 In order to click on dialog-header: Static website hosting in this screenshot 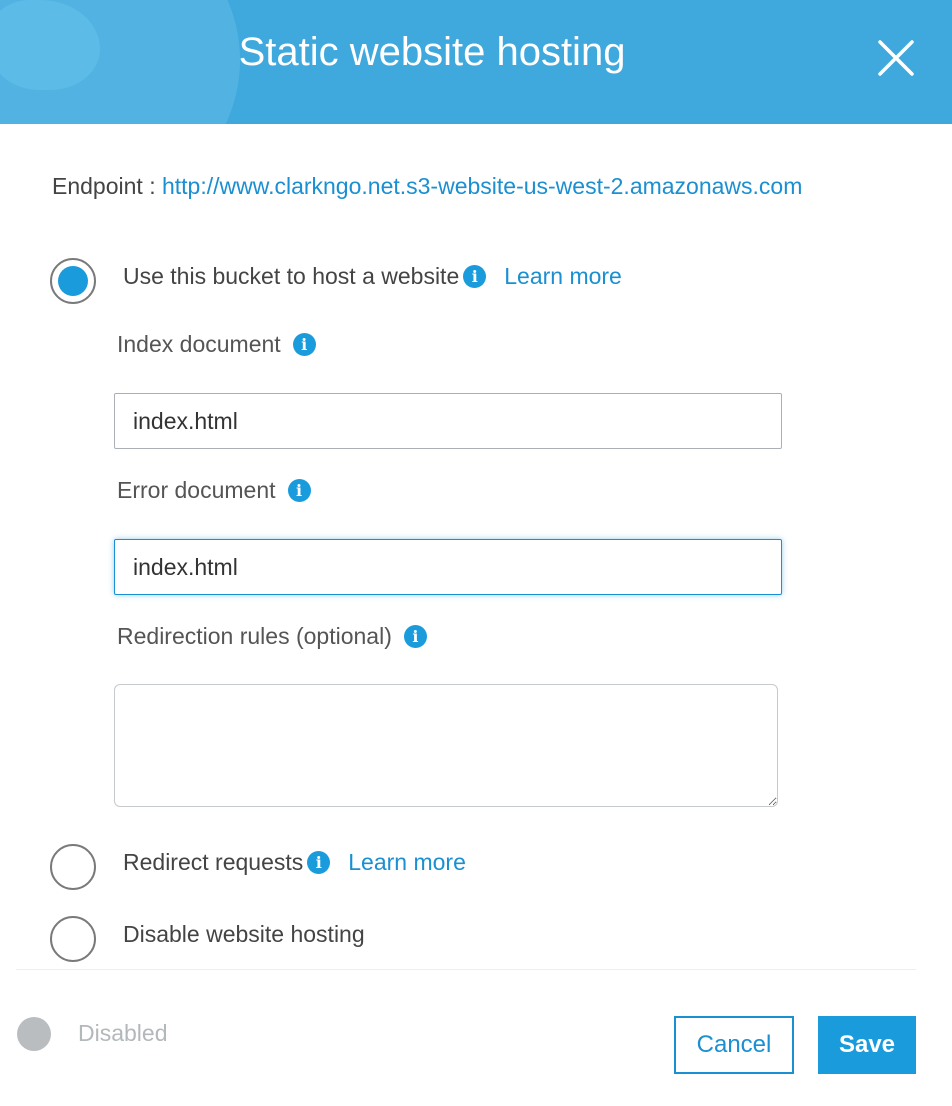, I will do `click(476, 62)`.